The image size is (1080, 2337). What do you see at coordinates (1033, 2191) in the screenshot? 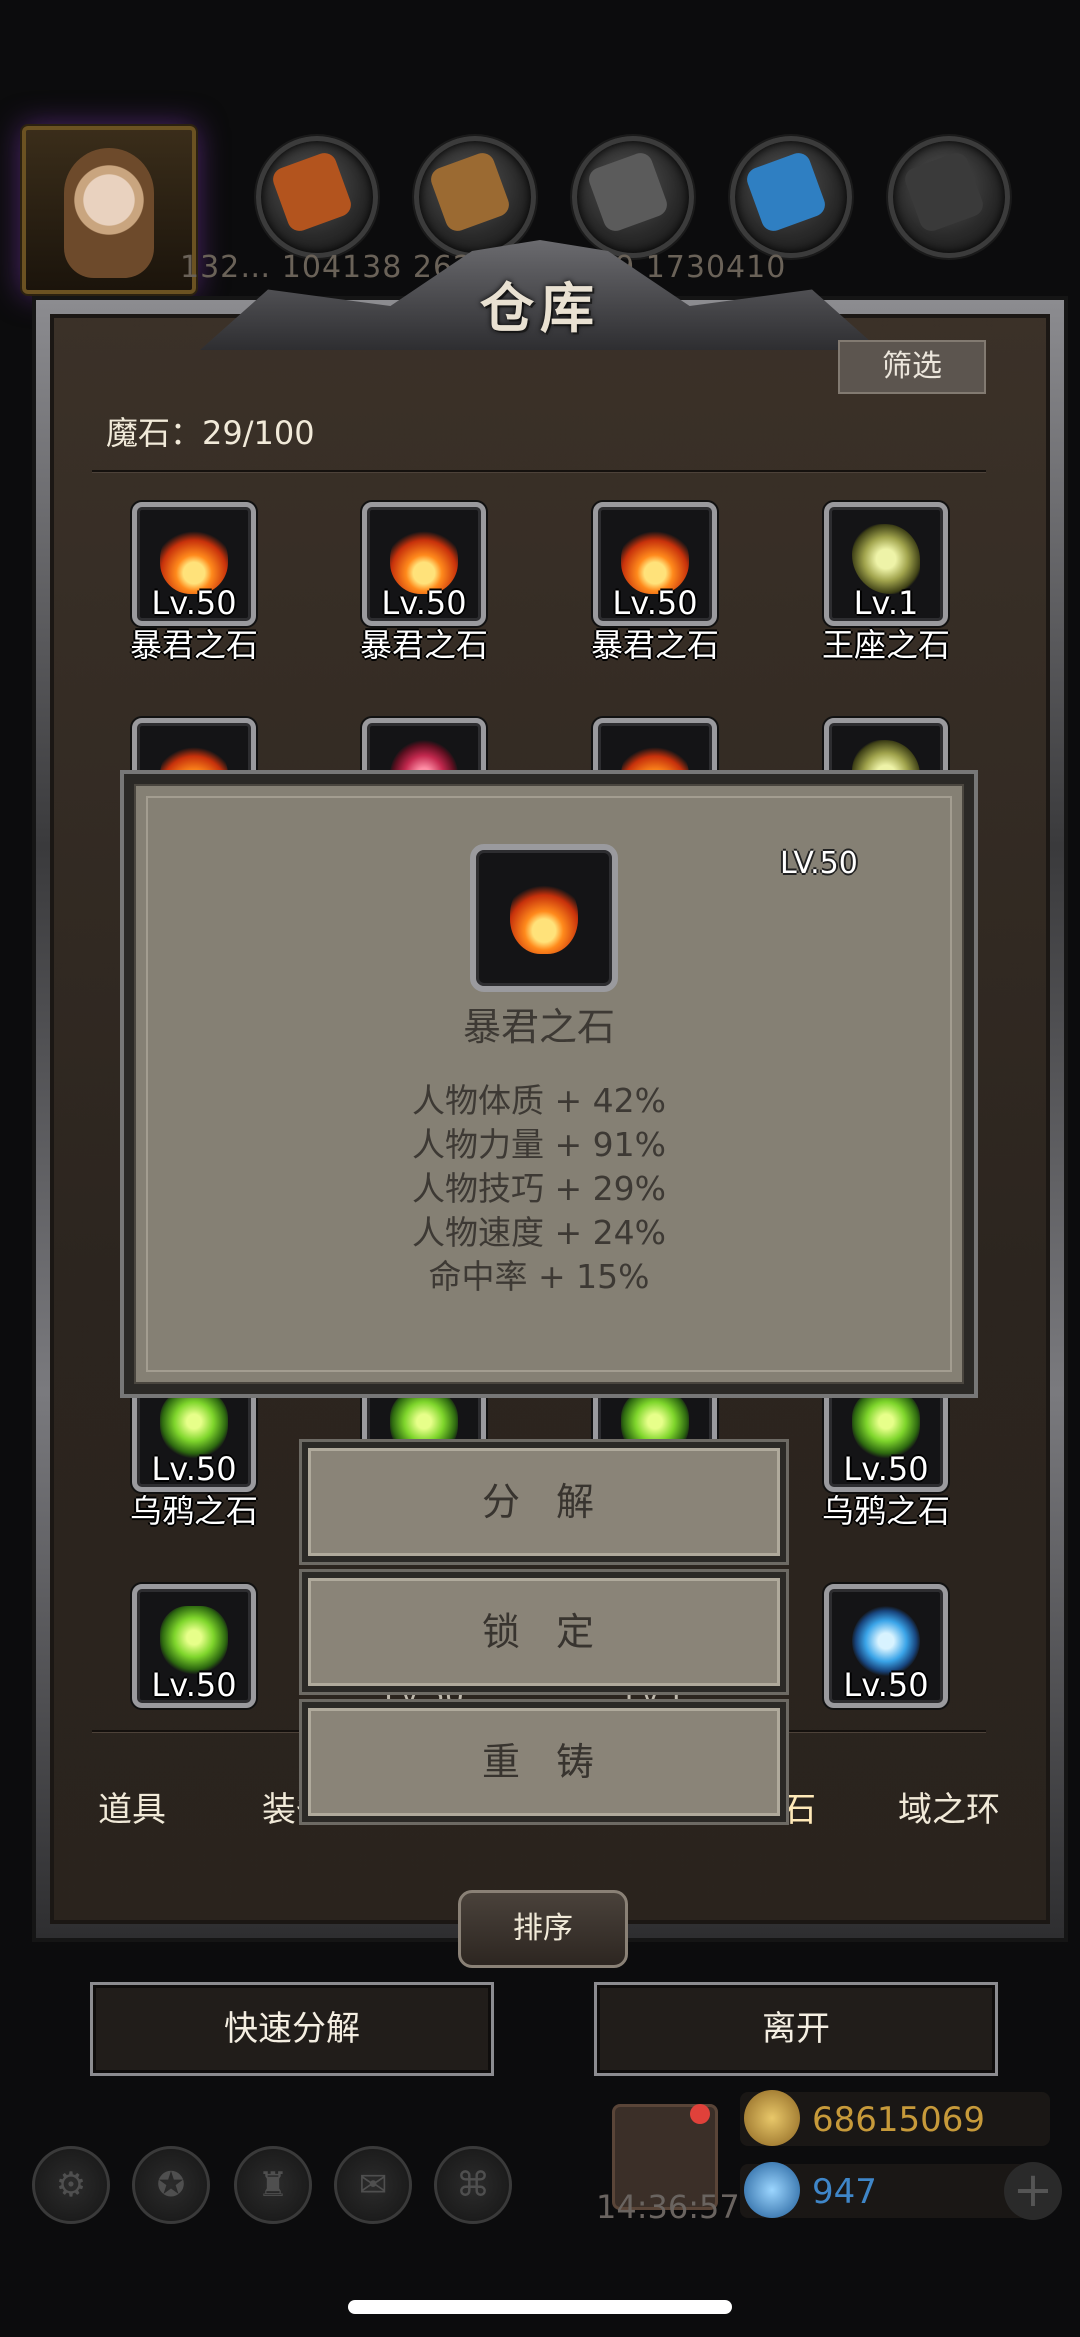
I see `add-currency-icon: +` at bounding box center [1033, 2191].